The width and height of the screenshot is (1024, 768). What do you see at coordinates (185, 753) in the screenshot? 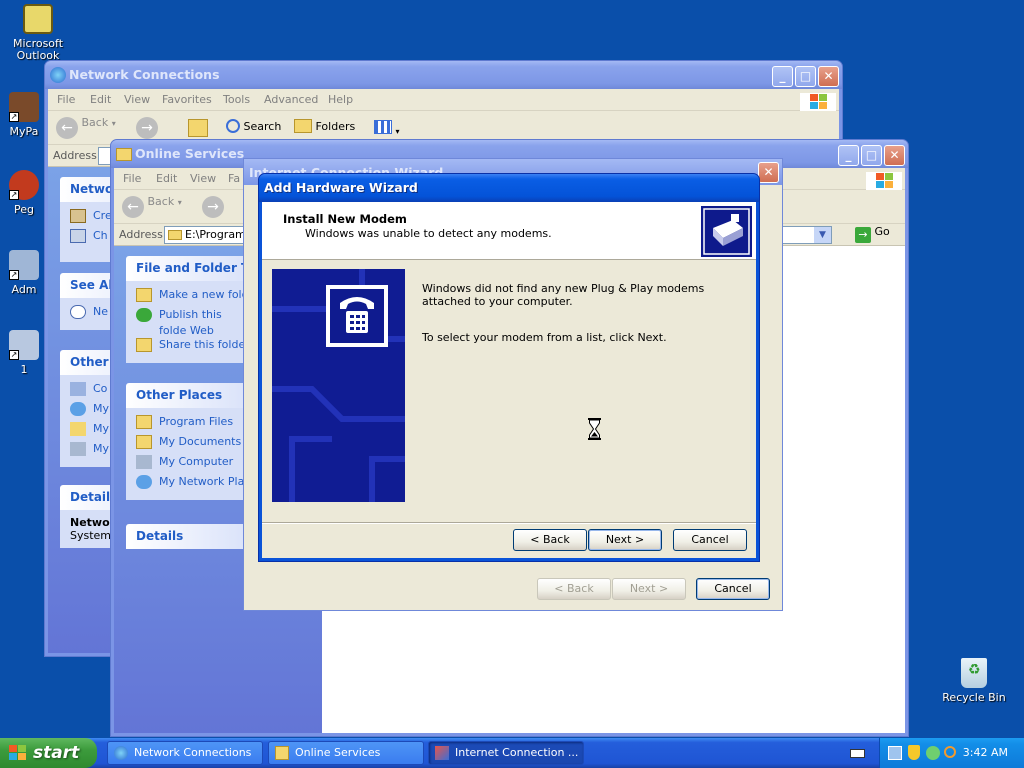
I see `taskbar-button-network-connections: Network Connections` at bounding box center [185, 753].